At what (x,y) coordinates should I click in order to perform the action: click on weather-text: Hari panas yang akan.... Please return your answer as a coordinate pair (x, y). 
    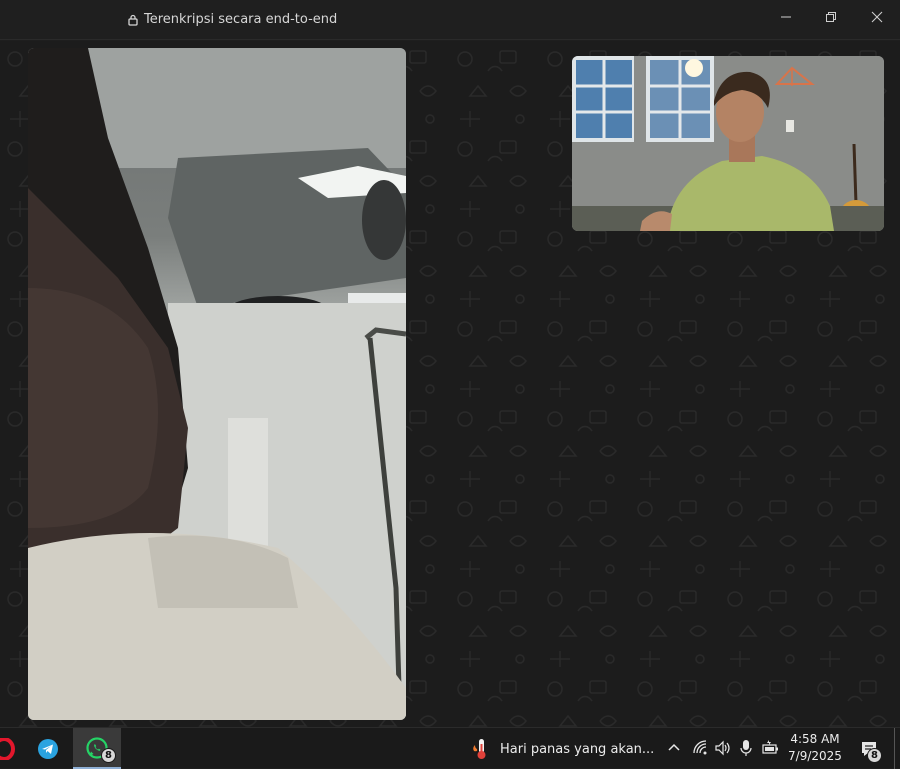
    Looking at the image, I should click on (577, 749).